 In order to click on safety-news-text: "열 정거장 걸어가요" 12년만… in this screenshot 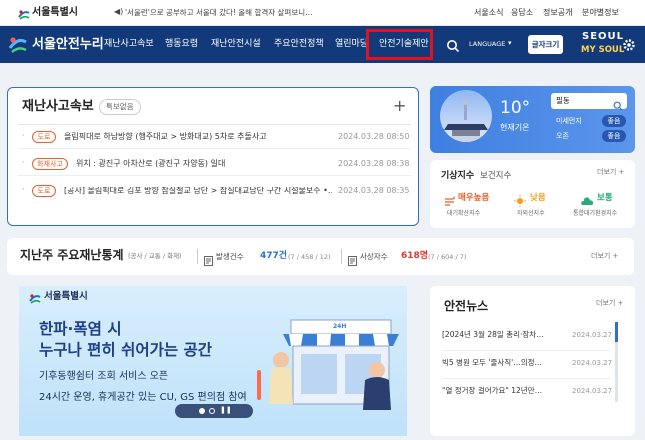, I will do `click(492, 391)`.